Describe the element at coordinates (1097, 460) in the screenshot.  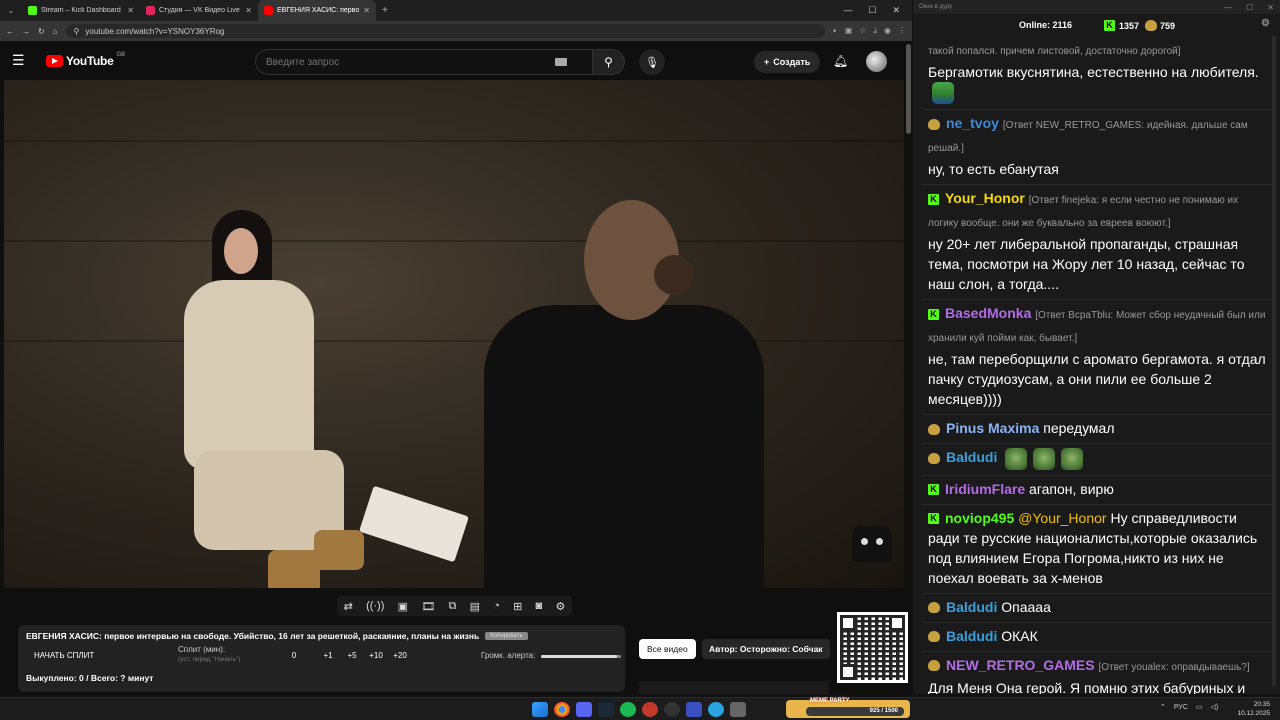
I see `chat-message: Baldudi` at that location.